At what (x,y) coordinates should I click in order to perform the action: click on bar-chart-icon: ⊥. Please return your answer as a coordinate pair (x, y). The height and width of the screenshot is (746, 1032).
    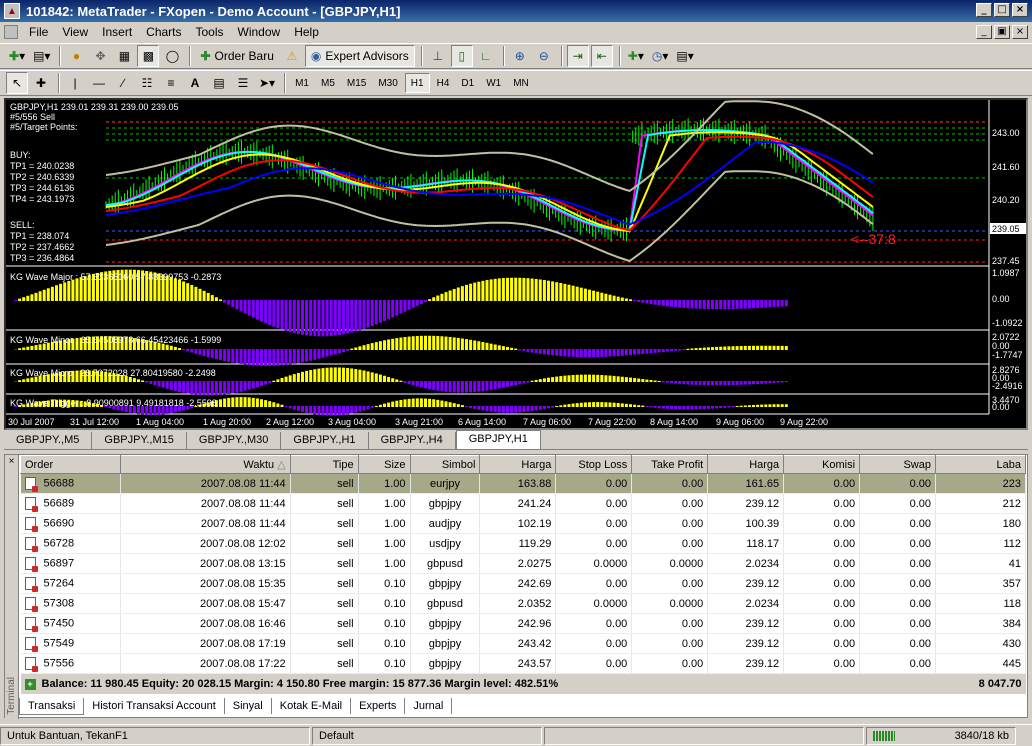
    Looking at the image, I should click on (438, 56).